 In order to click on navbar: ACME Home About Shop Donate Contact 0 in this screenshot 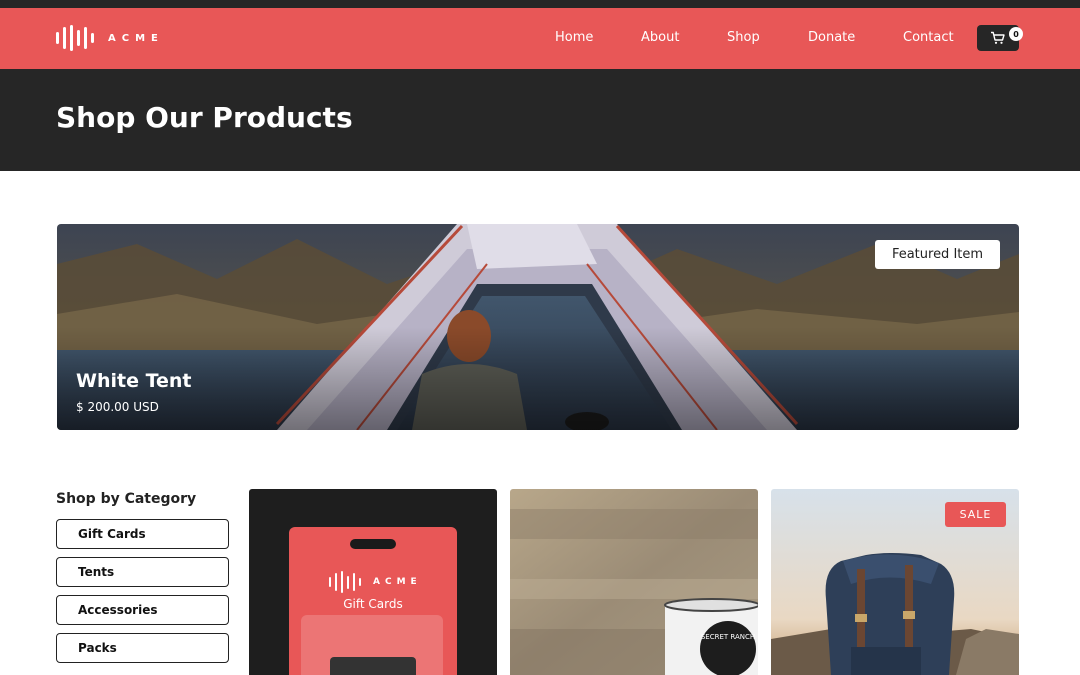, I will do `click(540, 38)`.